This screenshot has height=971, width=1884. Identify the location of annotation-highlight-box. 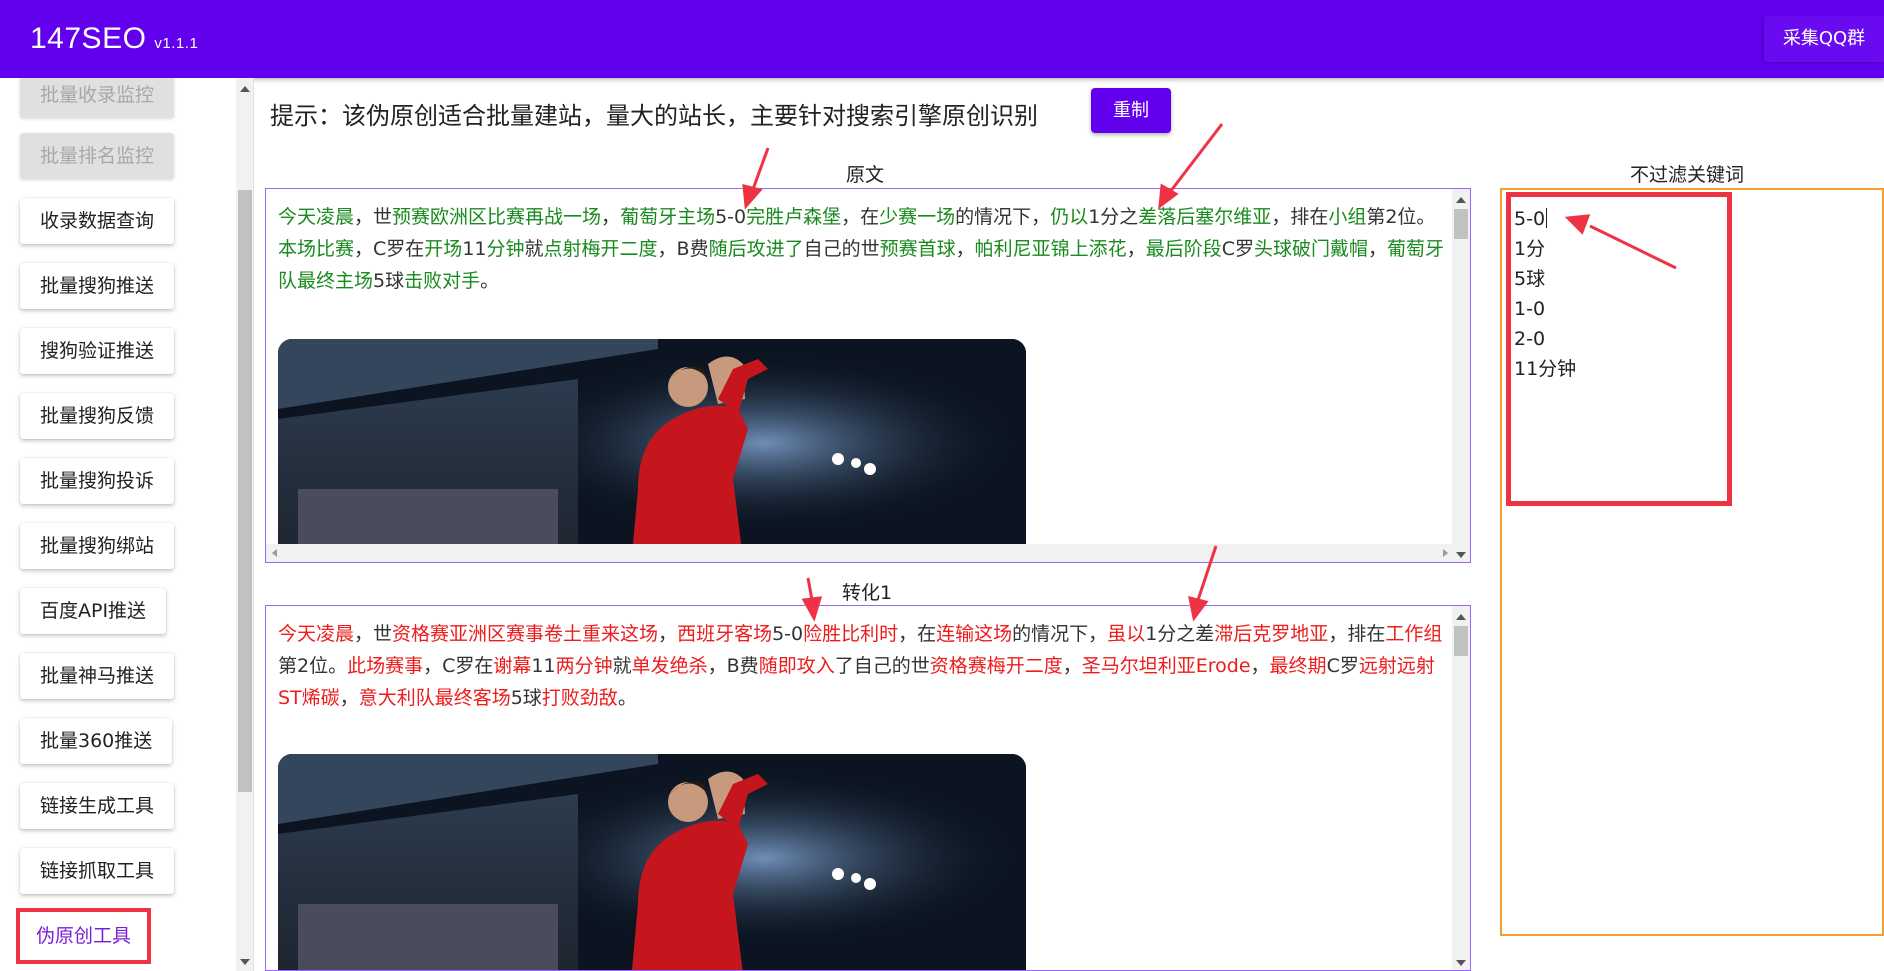
(1619, 349).